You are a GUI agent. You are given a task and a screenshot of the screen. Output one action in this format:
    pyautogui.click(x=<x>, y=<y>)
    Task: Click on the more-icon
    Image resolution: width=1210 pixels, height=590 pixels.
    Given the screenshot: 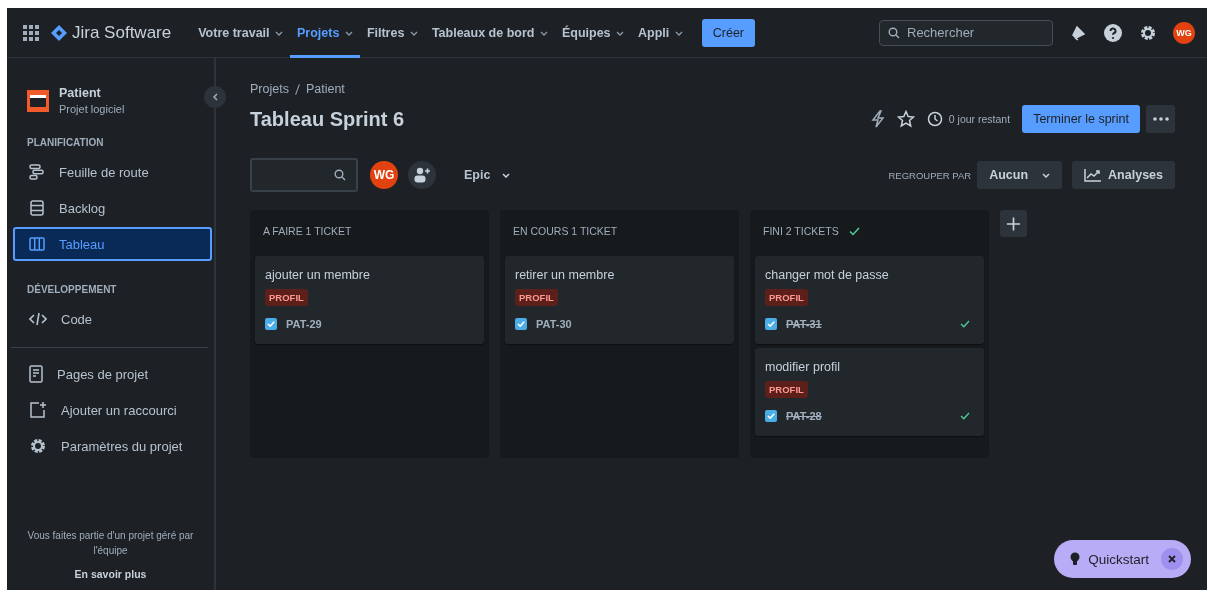 What is the action you would take?
    pyautogui.click(x=1160, y=119)
    